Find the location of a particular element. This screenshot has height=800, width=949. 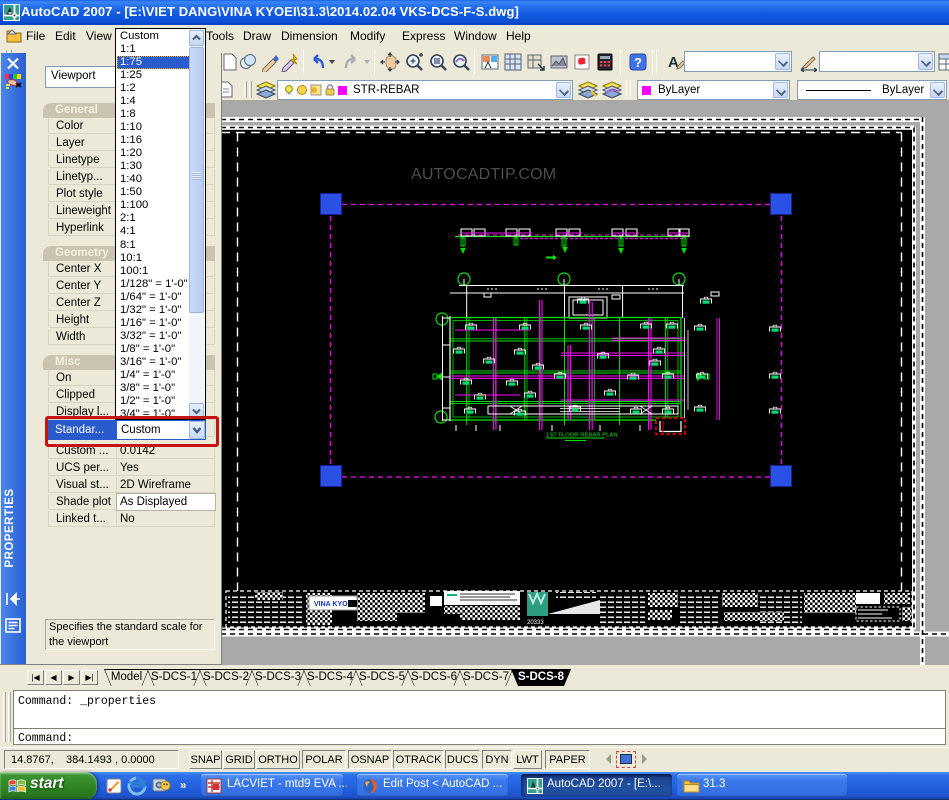

svg-text: 20333 is located at coordinates (535, 623).